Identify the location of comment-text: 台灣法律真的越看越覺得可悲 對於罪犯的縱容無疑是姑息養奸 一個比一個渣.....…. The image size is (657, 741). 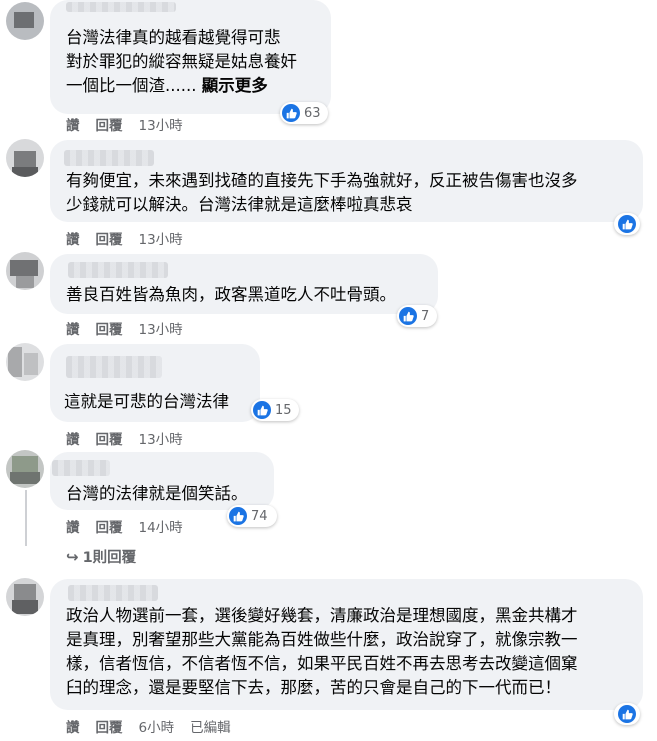
(181, 61).